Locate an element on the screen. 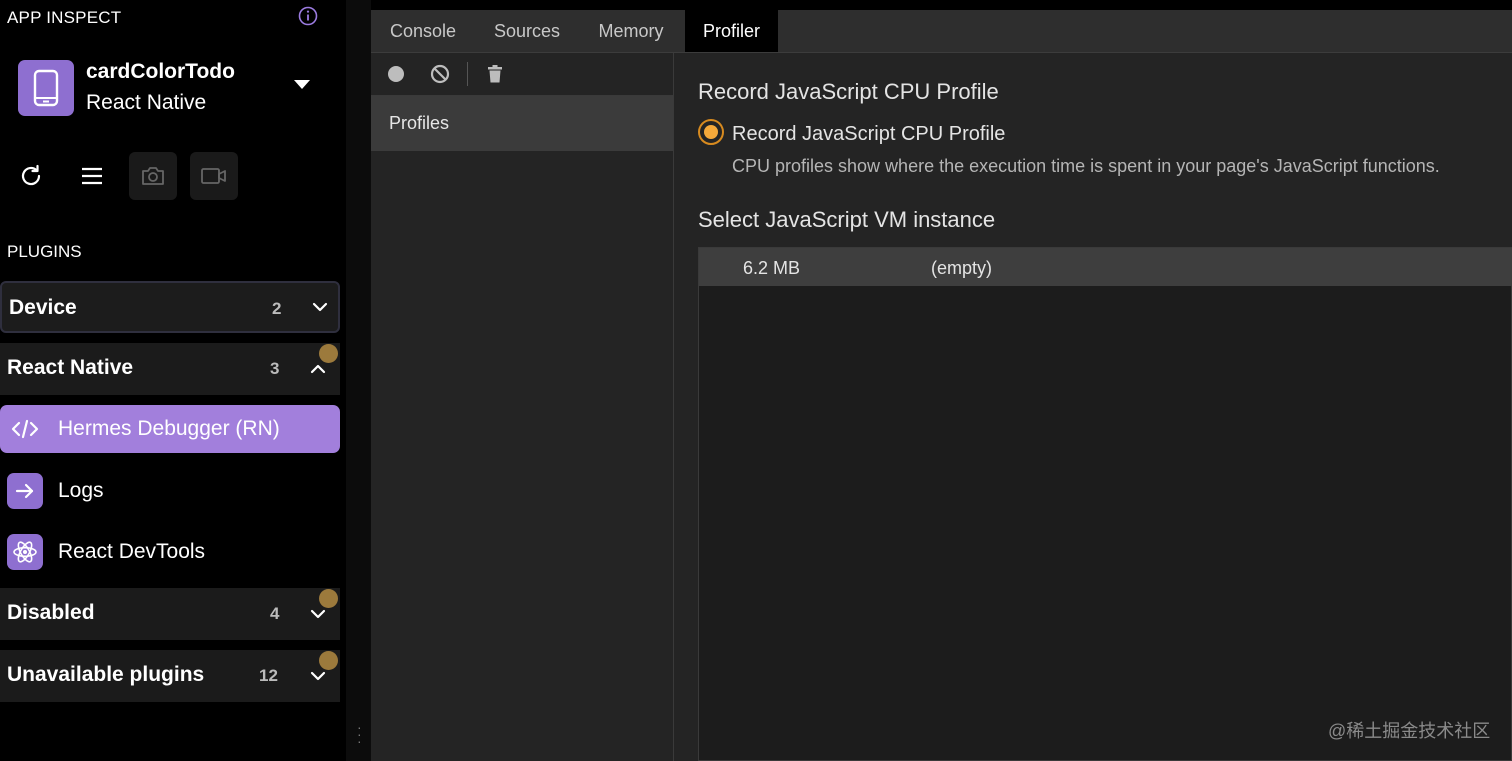 The height and width of the screenshot is (761, 1512). plugin-logs: Logs is located at coordinates (170, 491).